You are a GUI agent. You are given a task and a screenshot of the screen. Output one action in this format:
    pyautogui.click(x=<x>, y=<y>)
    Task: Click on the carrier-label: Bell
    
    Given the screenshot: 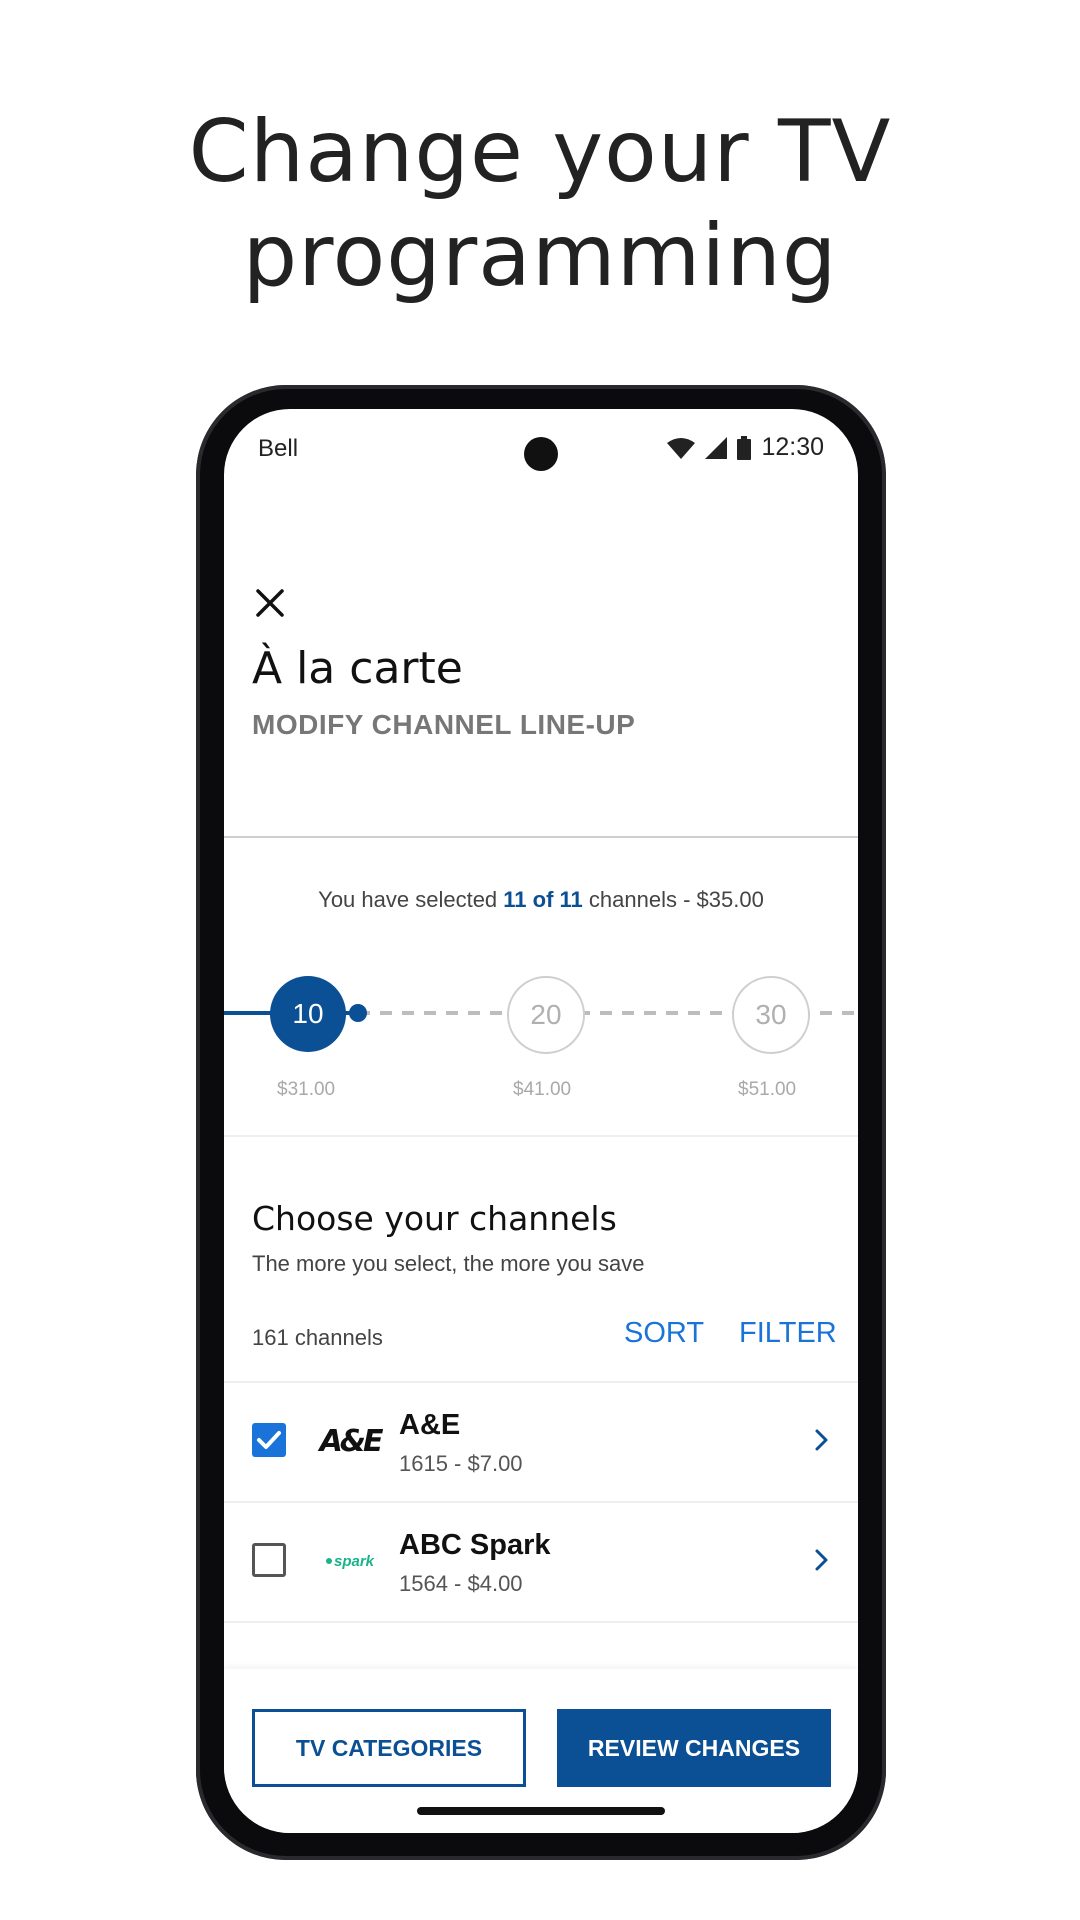 What is the action you would take?
    pyautogui.click(x=278, y=448)
    